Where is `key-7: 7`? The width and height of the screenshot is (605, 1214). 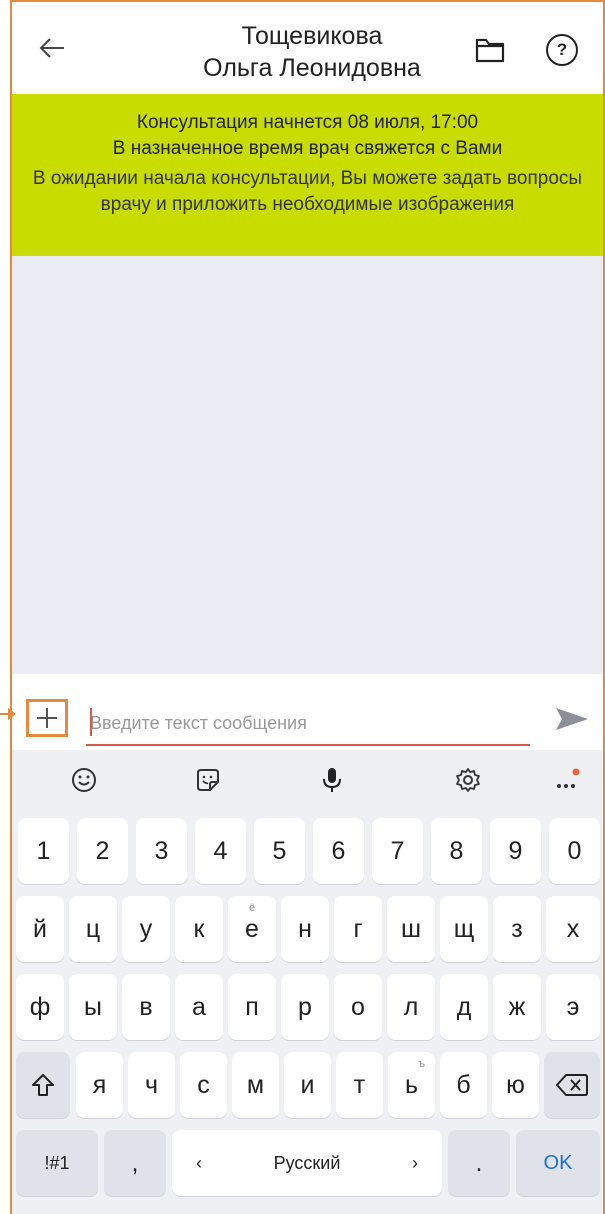
key-7: 7 is located at coordinates (397, 851).